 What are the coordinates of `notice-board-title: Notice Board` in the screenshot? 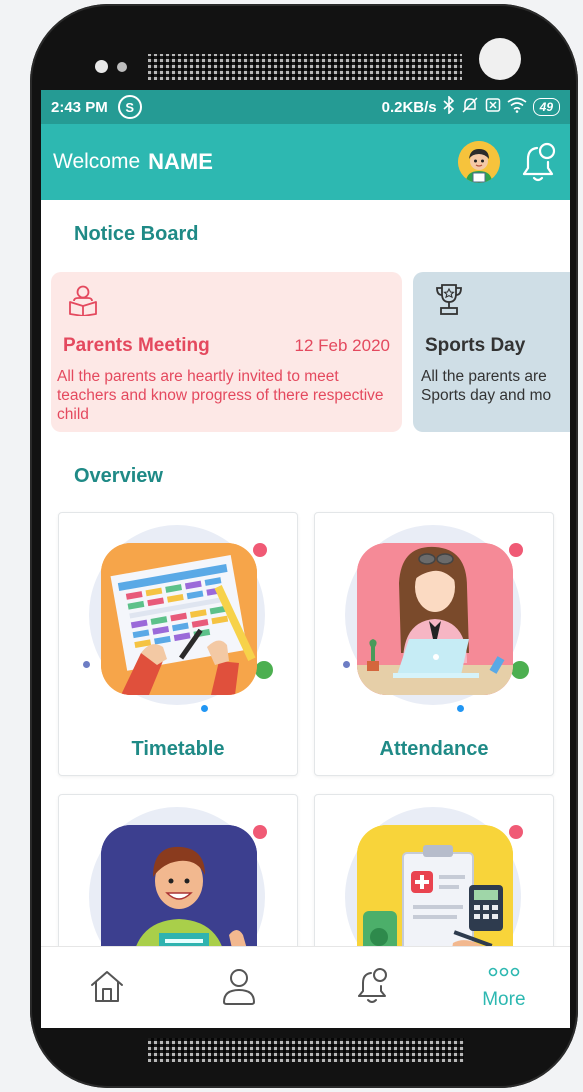 It's located at (136, 234).